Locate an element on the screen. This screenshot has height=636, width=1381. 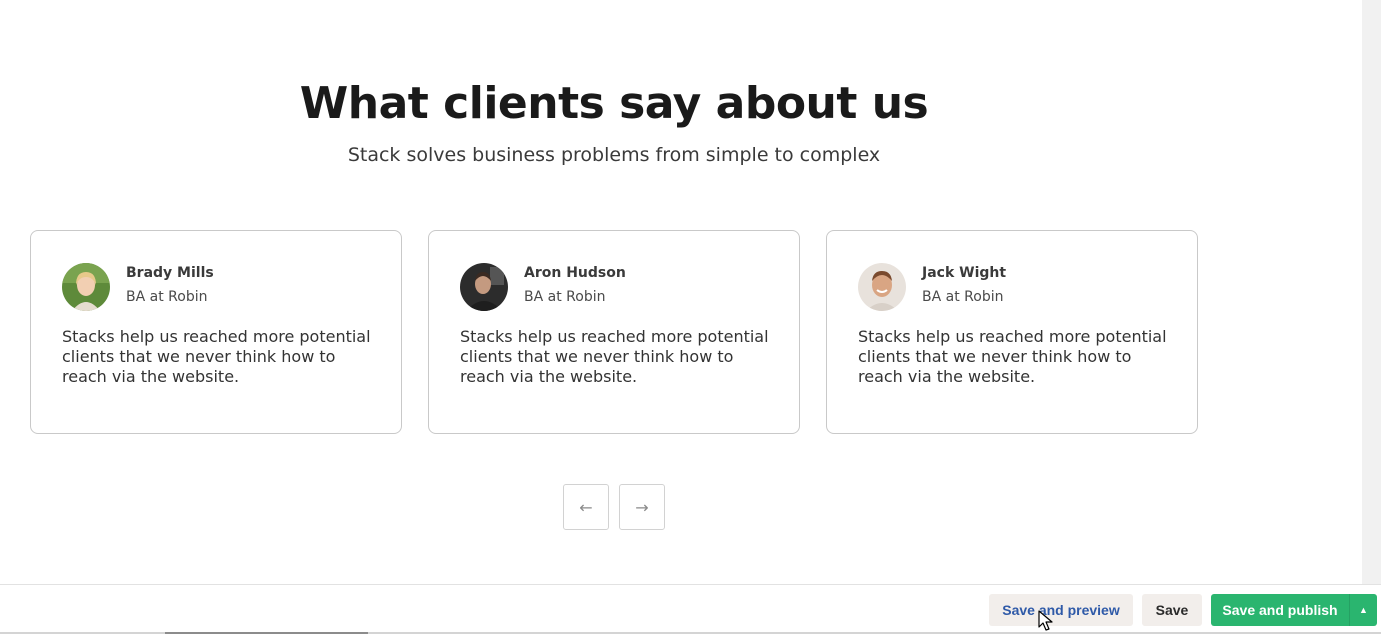
testimonial-name: Brady Mills is located at coordinates (170, 273).